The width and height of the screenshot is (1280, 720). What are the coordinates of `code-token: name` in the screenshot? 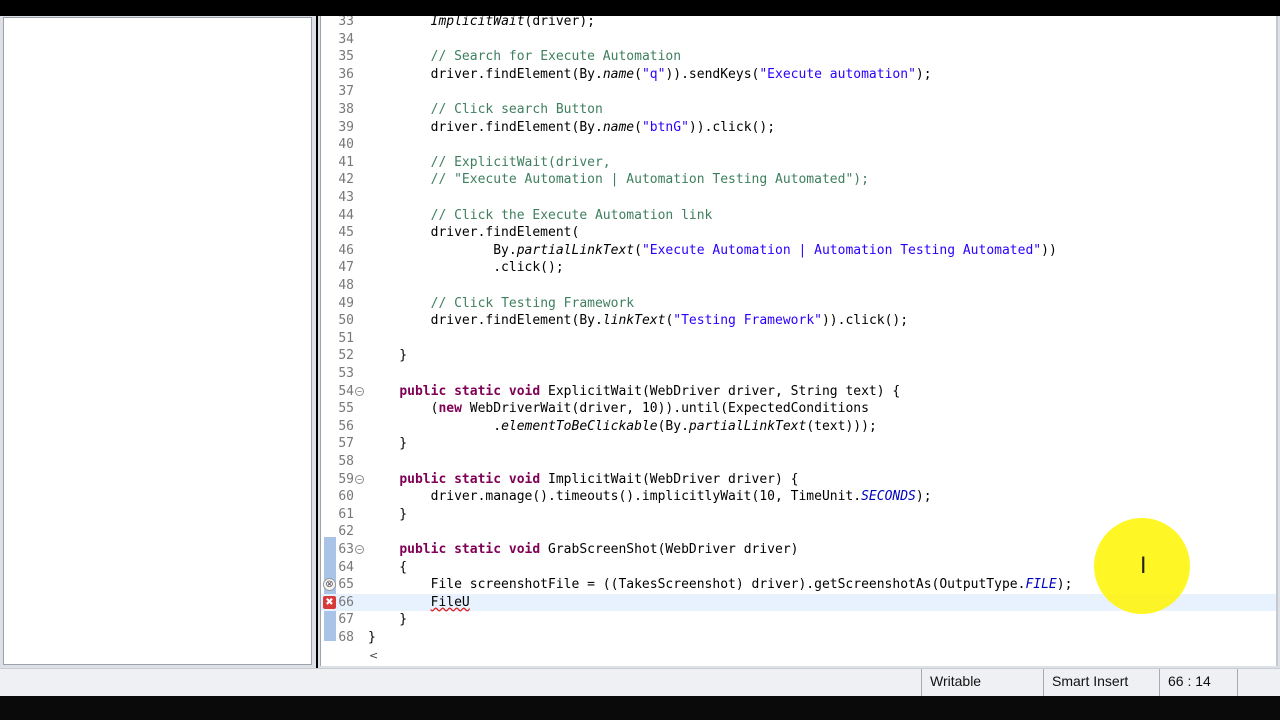 It's located at (618, 74).